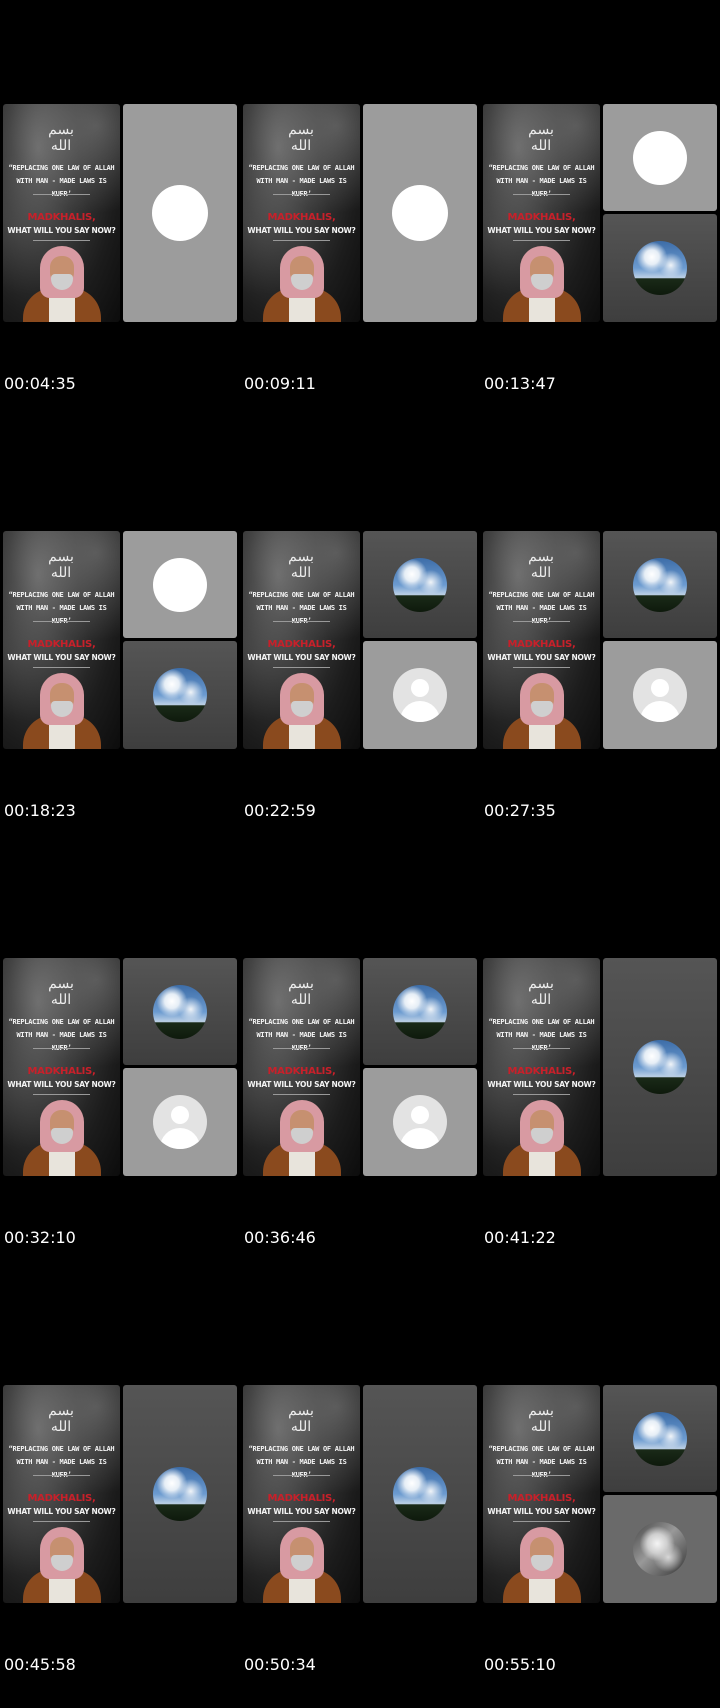 The width and height of the screenshot is (720, 1708). I want to click on frame-timestamp: 00:50:34, so click(280, 1664).